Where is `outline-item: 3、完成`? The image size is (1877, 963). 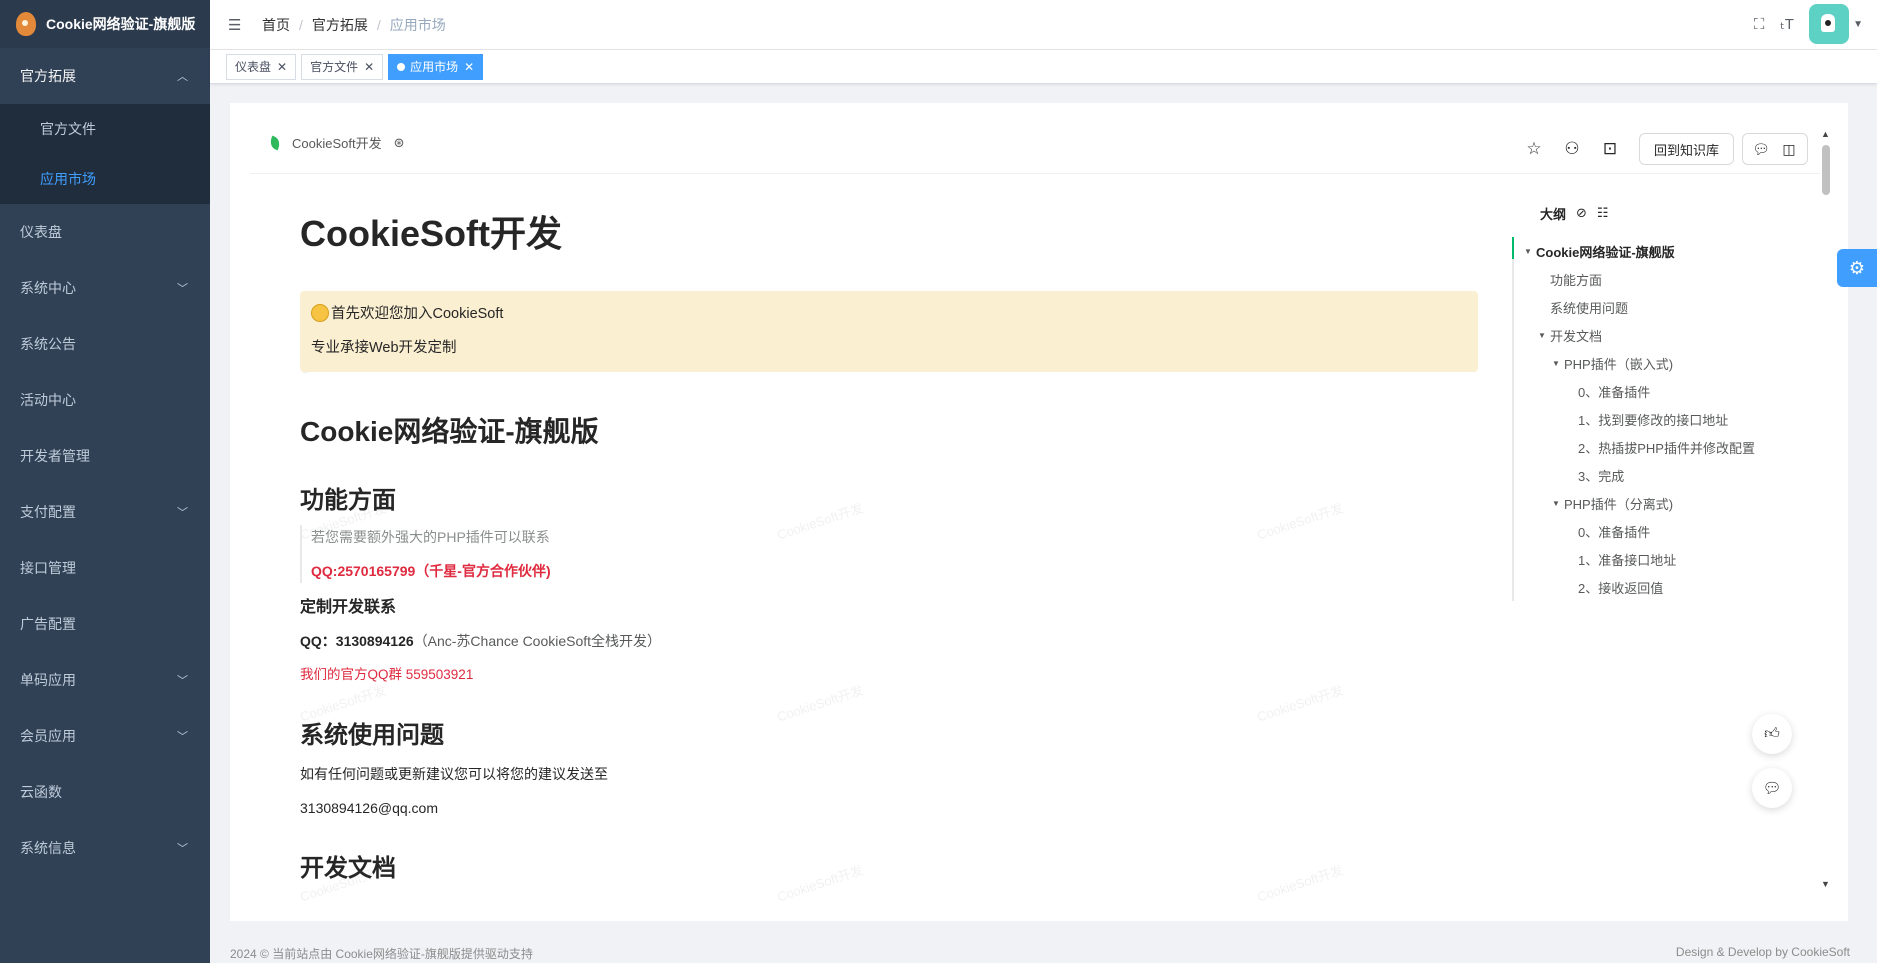 outline-item: 3、完成 is located at coordinates (1663, 475).